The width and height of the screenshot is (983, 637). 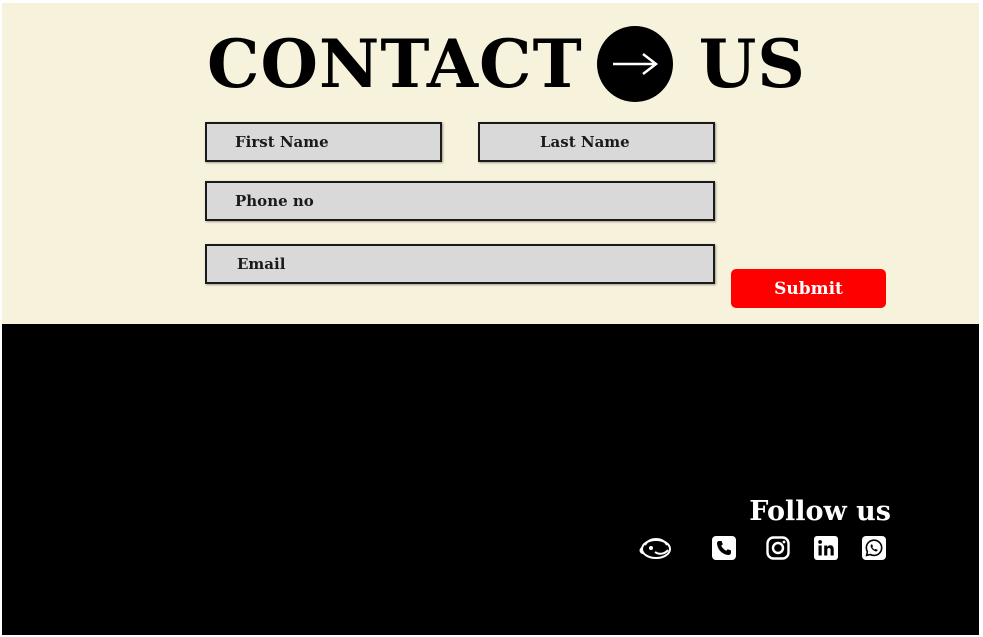 I want to click on phone-icon, so click(x=724, y=548).